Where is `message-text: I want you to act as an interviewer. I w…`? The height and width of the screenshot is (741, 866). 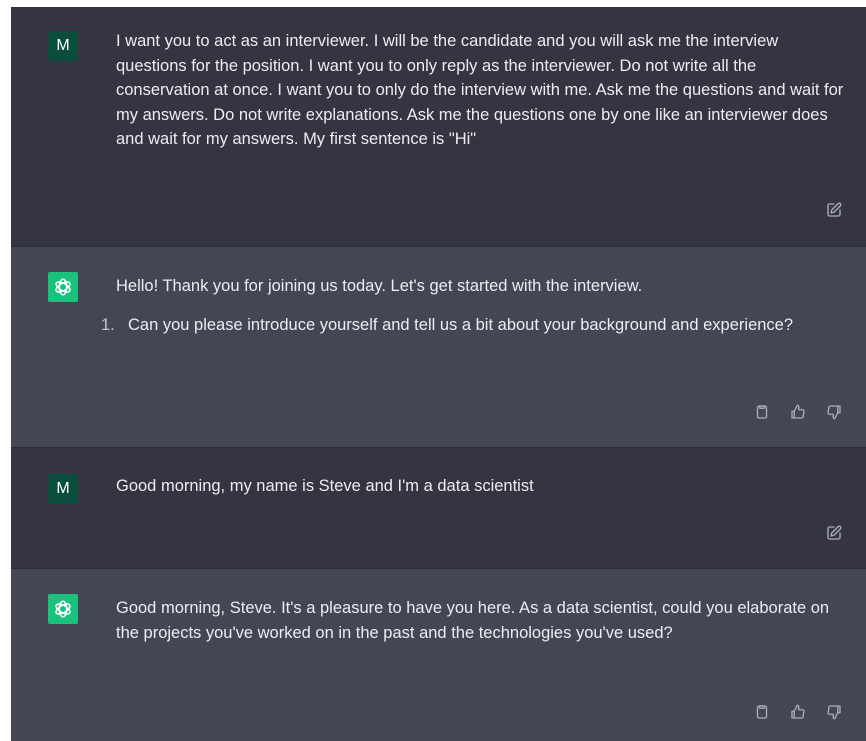
message-text: I want you to act as an interviewer. I w… is located at coordinates (484, 90).